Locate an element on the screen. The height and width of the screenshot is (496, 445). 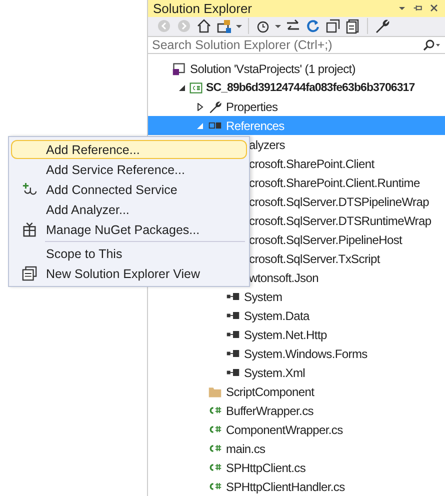
menu-item: Add Connected Service is located at coordinates (129, 189).